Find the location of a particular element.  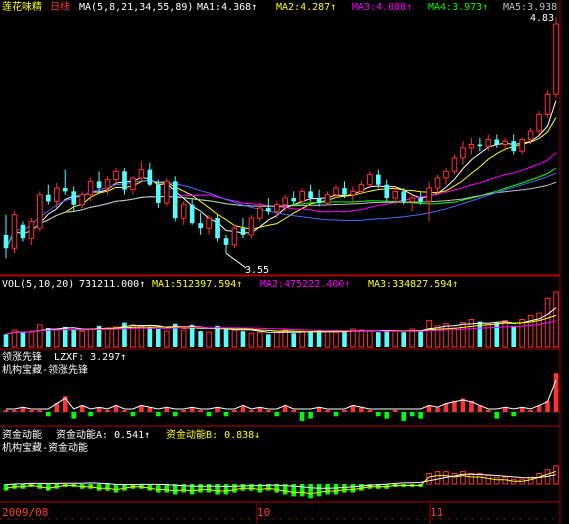

indicator1-line-label: LZXF: 3.297↑ is located at coordinates (90, 357).